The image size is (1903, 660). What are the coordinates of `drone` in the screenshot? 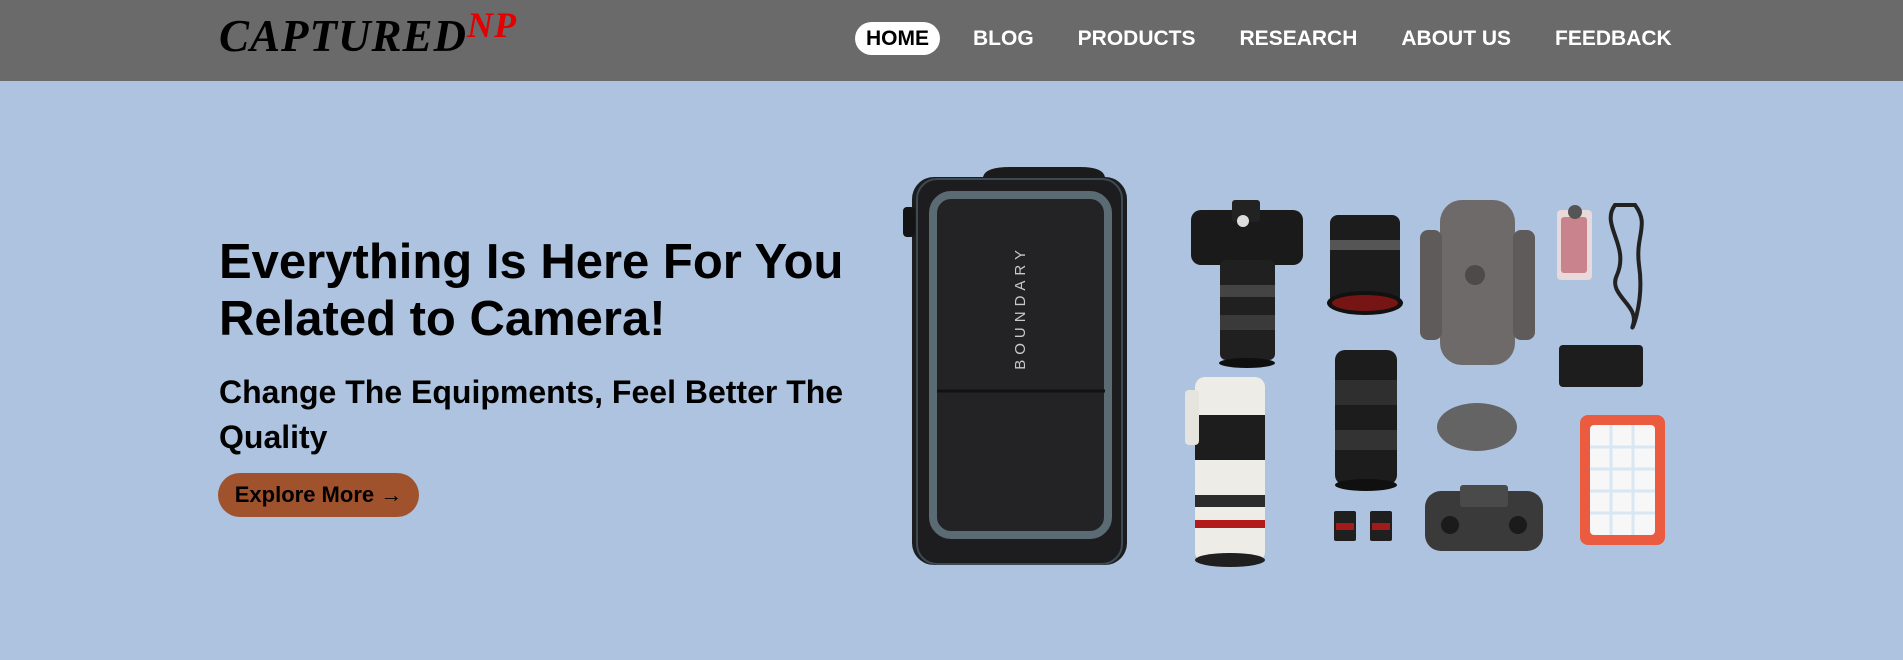 It's located at (1477, 282).